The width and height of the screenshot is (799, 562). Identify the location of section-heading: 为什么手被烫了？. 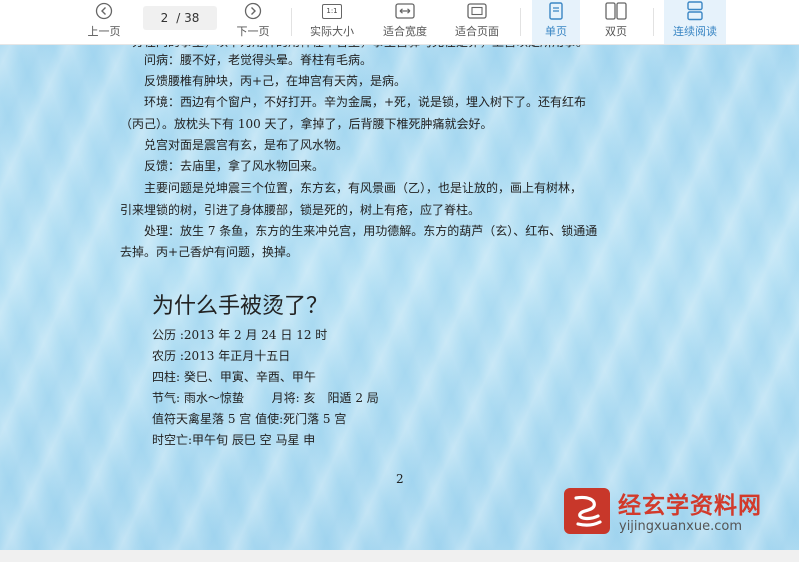
(240, 306).